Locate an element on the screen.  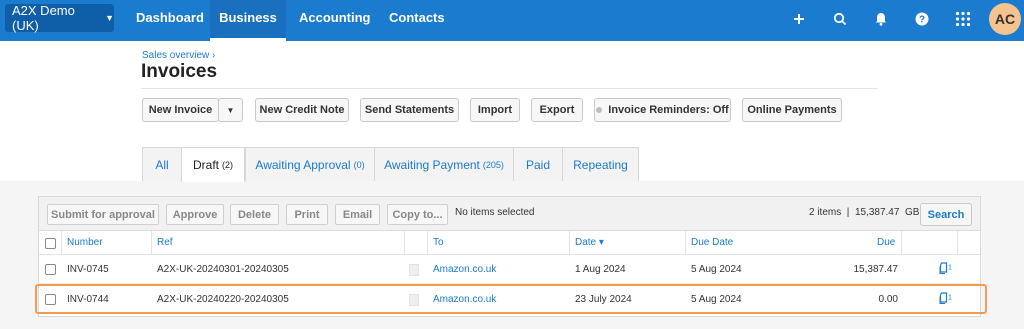
invoice-number: INV-0745 is located at coordinates (88, 269).